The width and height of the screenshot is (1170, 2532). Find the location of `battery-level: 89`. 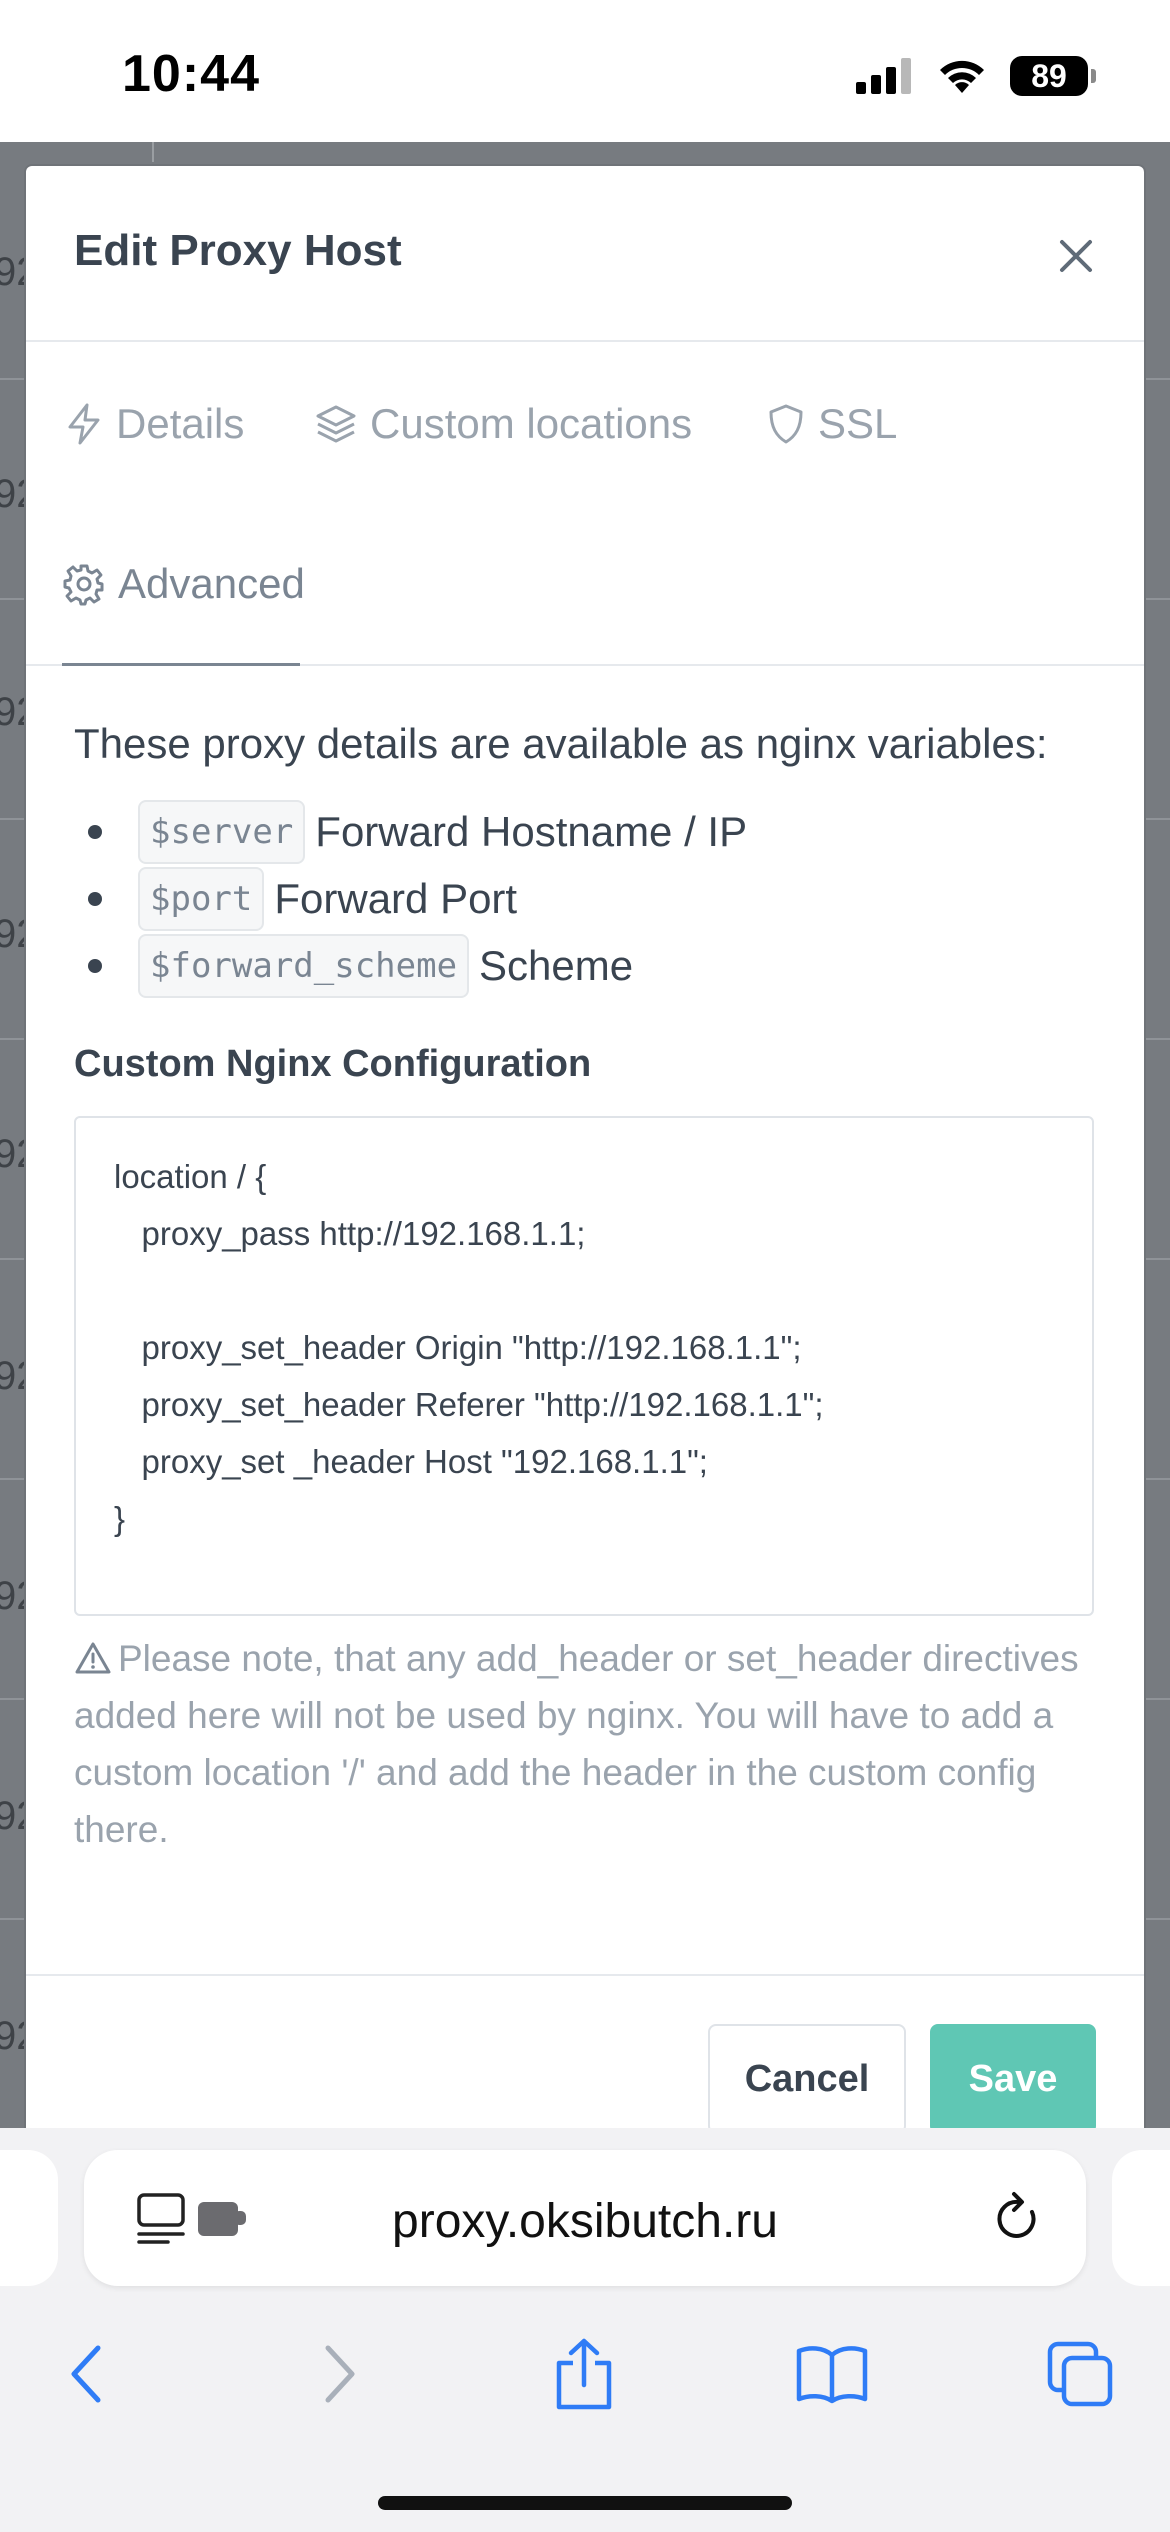

battery-level: 89 is located at coordinates (1049, 76).